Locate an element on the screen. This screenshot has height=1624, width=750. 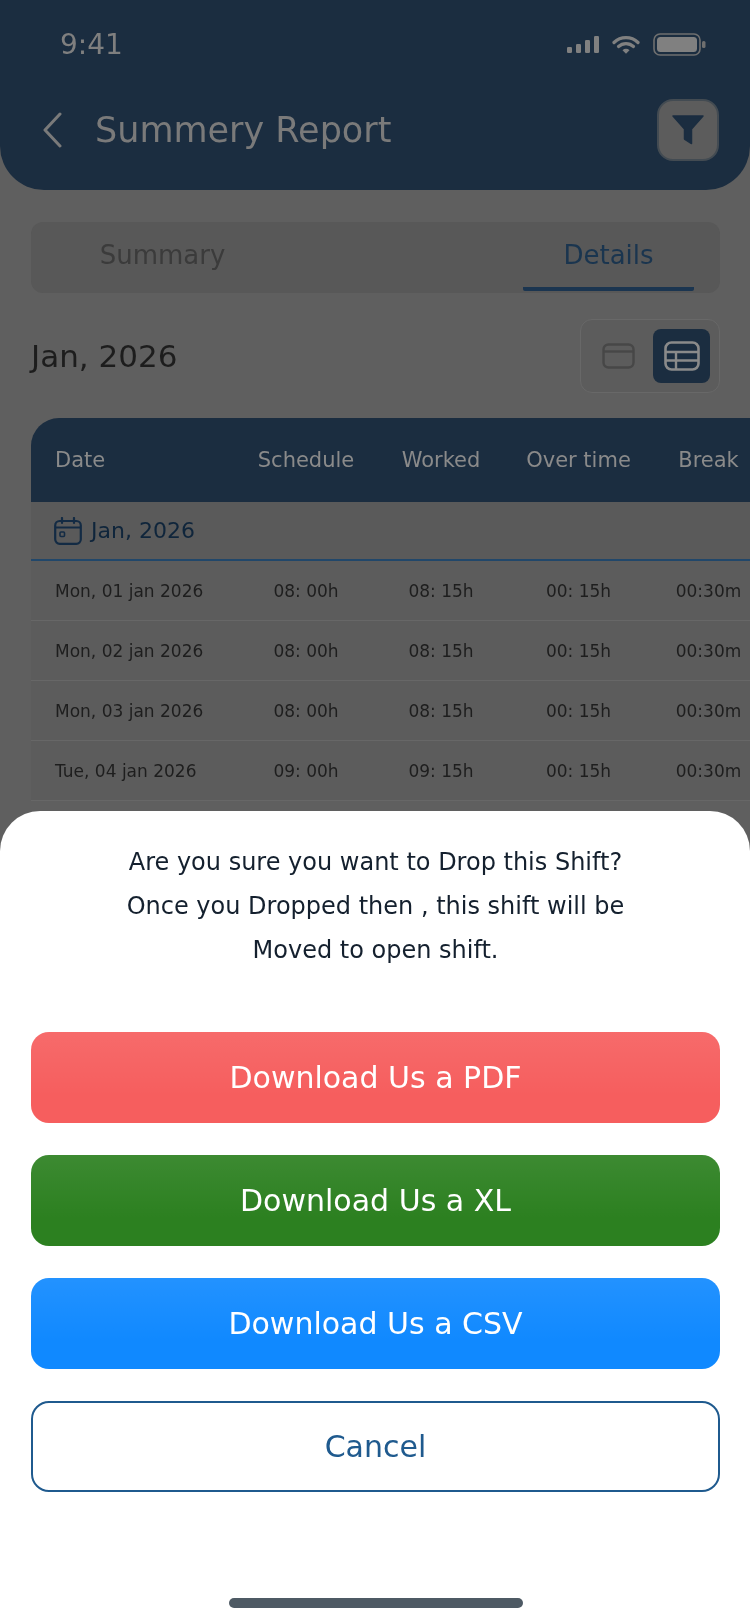
table-cell: Mon, 01 jan 2026 is located at coordinates (129, 590).